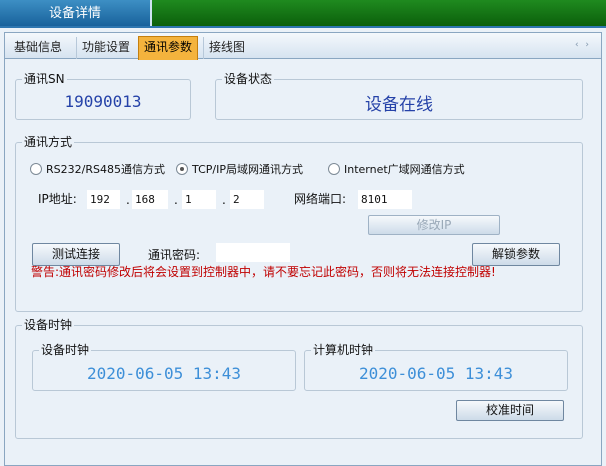  I want to click on radio-tcpip-label: TCP/IP局域网通讯方式, so click(247, 169).